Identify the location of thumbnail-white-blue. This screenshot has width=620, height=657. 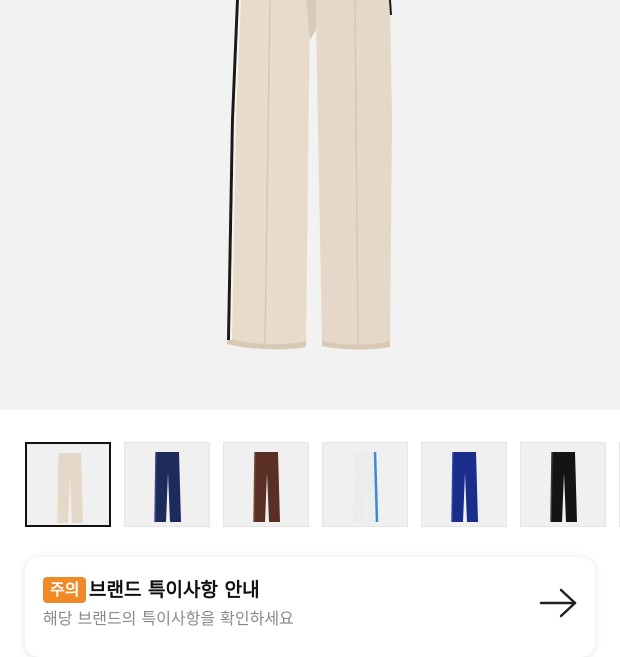
(365, 484).